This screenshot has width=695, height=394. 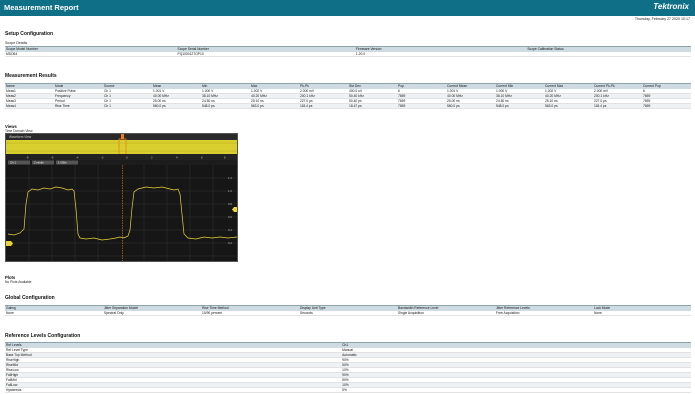 What do you see at coordinates (230, 210) in the screenshot?
I see `vertical-scale-labels: 1.2 1.0 0.8 0.6 0.4 0.2` at bounding box center [230, 210].